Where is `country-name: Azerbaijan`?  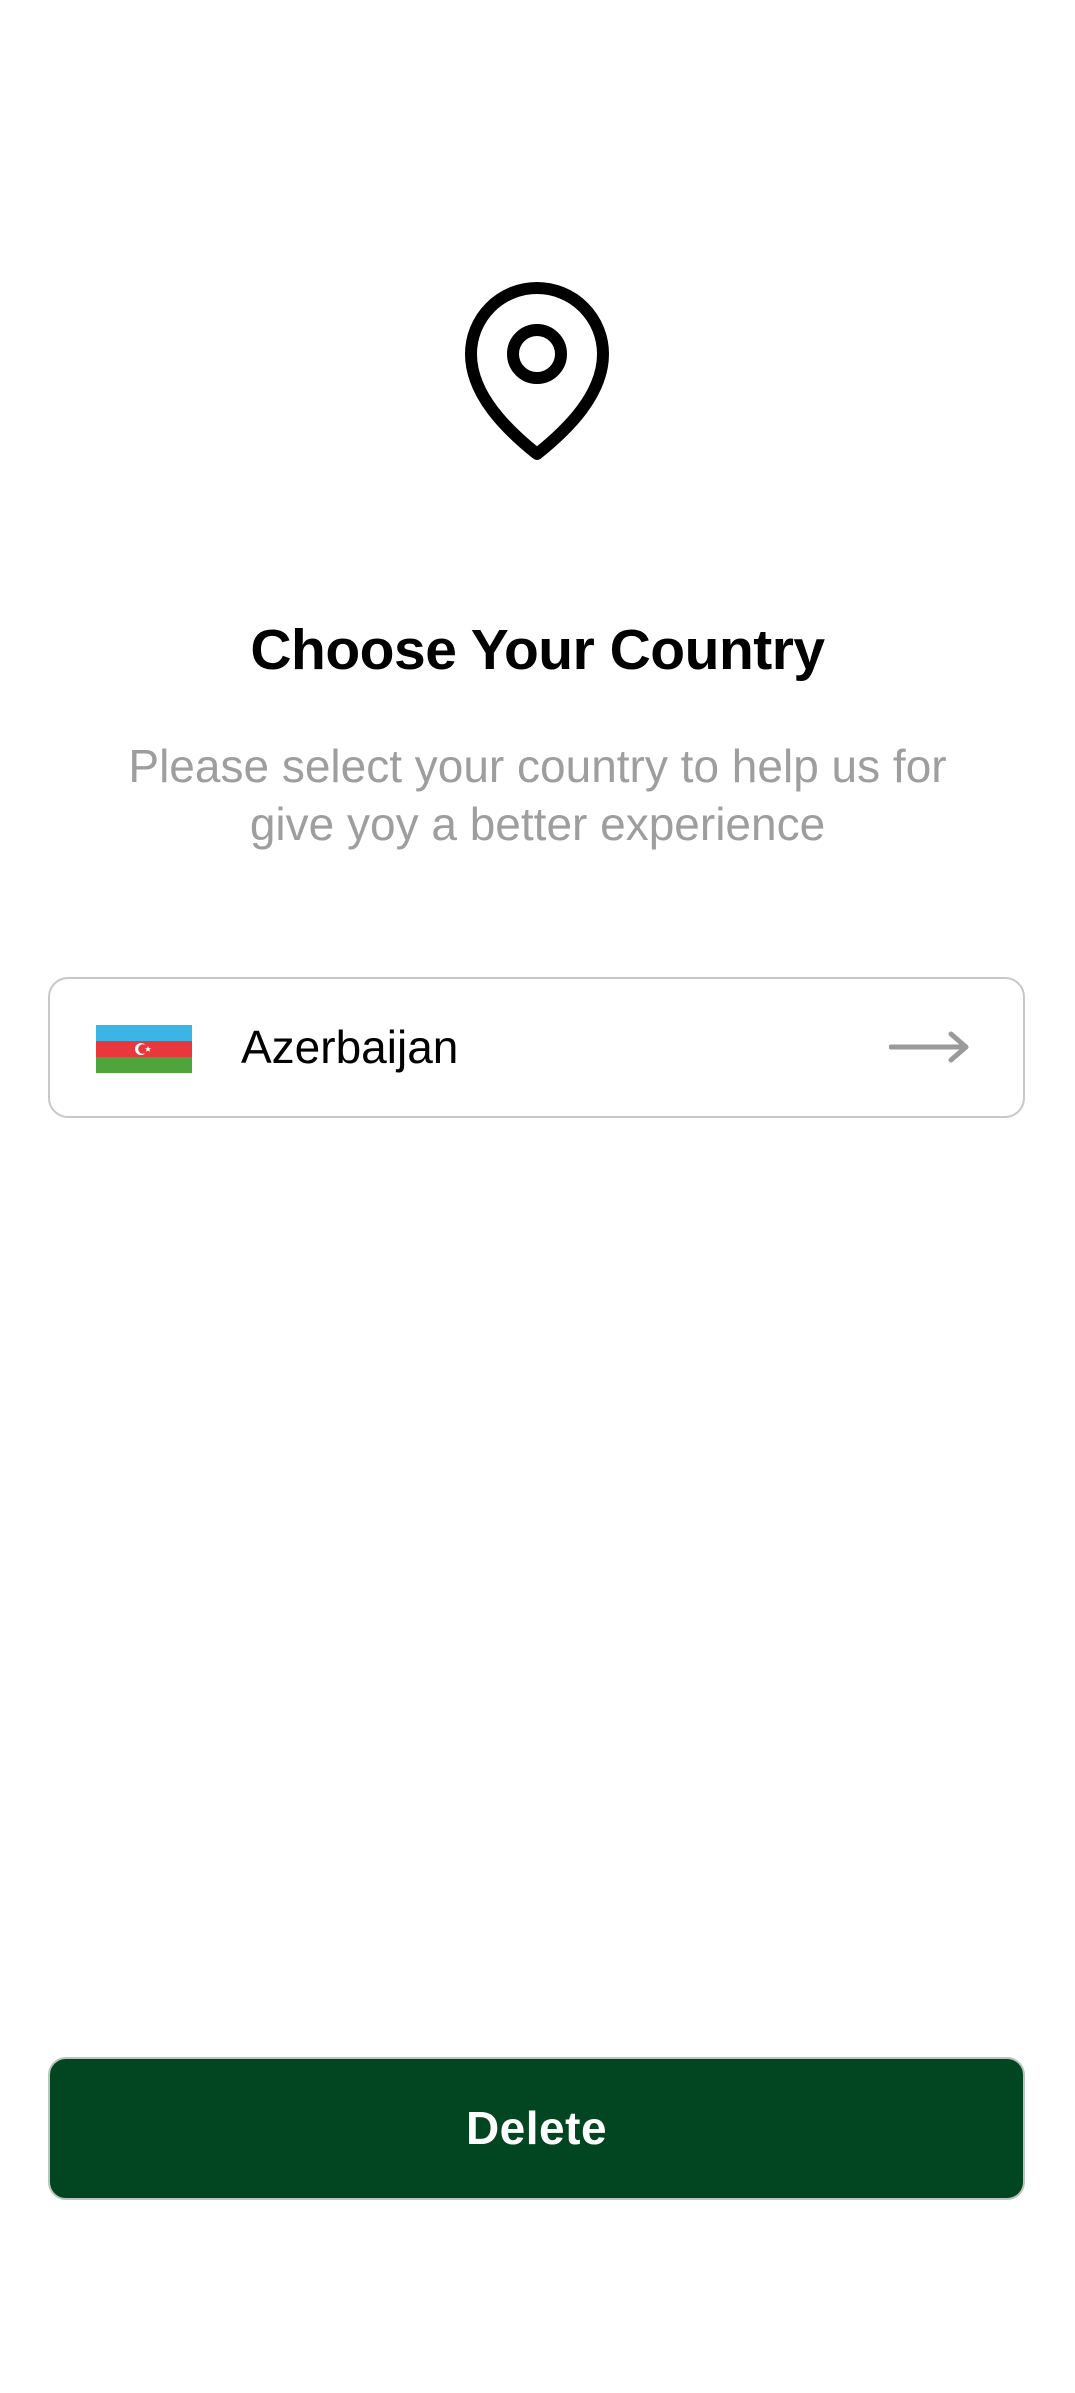 country-name: Azerbaijan is located at coordinates (350, 1047).